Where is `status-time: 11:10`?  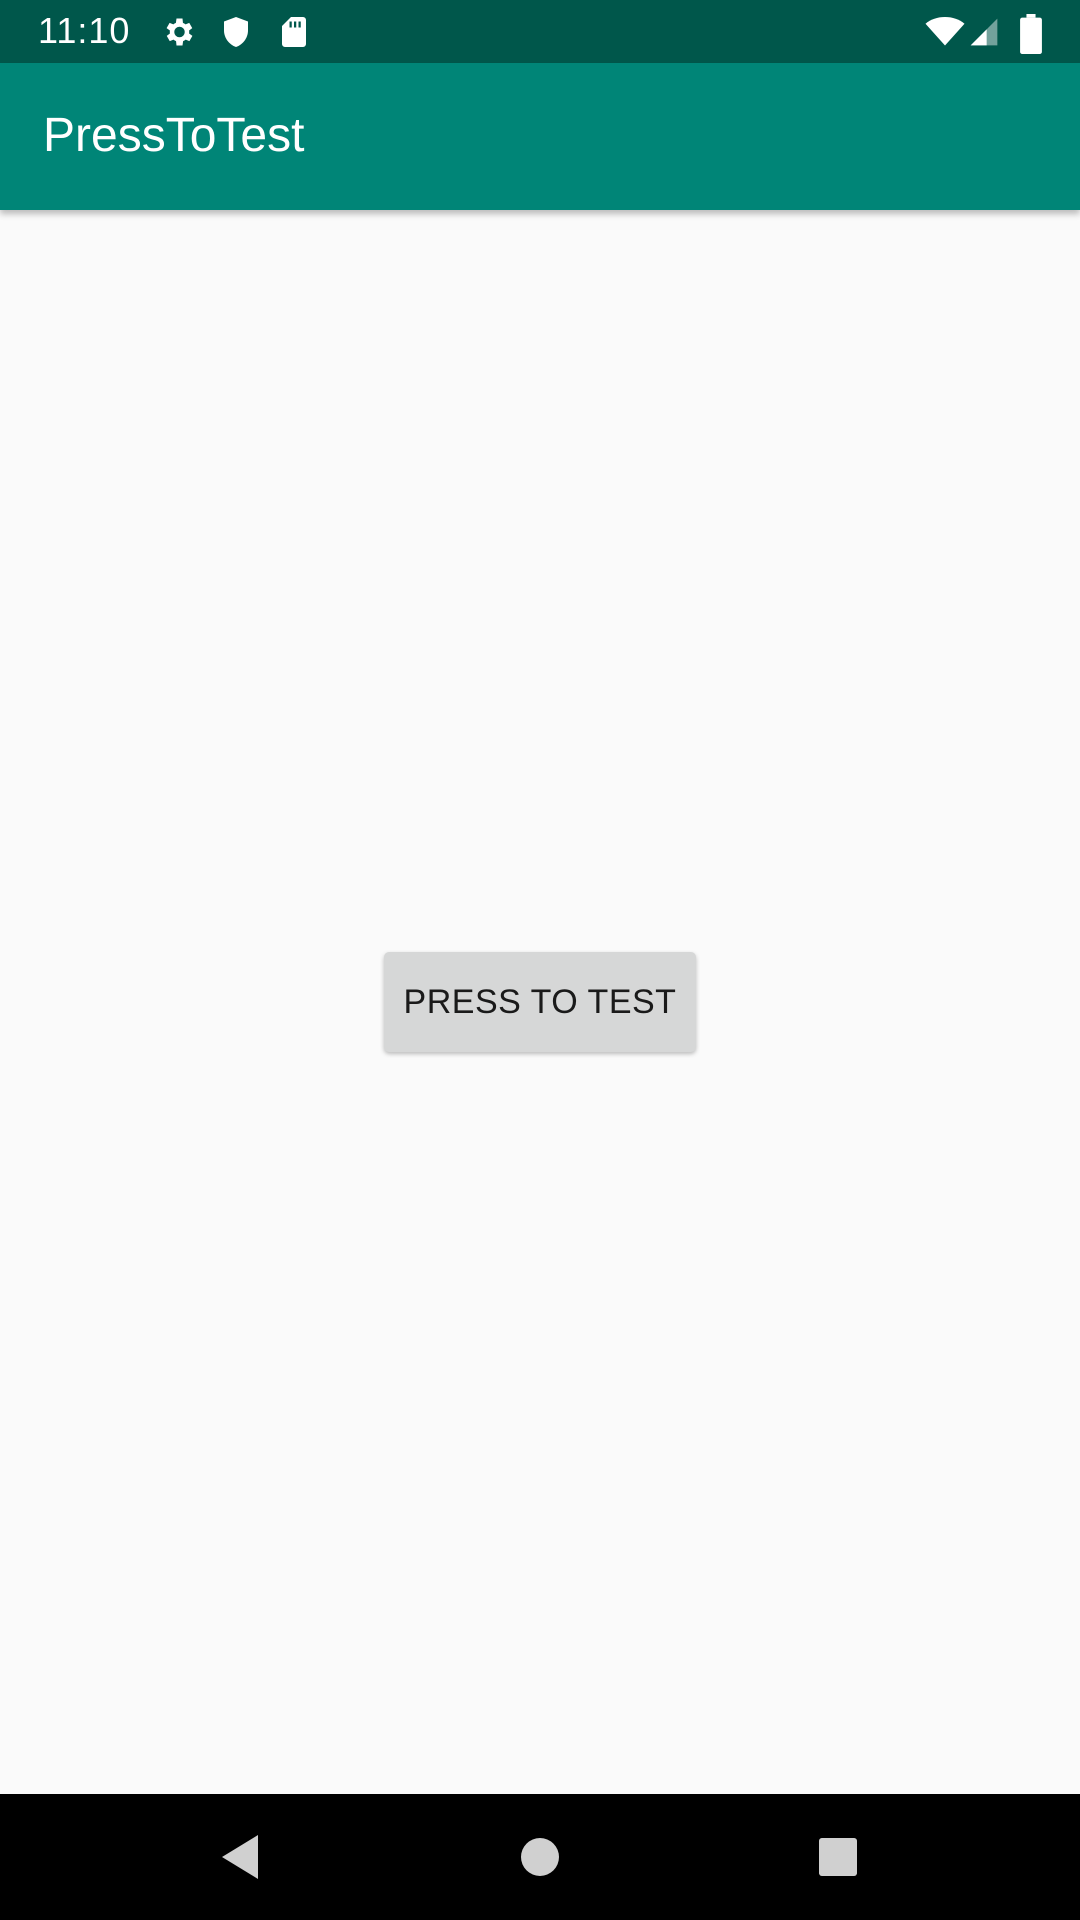
status-time: 11:10 is located at coordinates (84, 30).